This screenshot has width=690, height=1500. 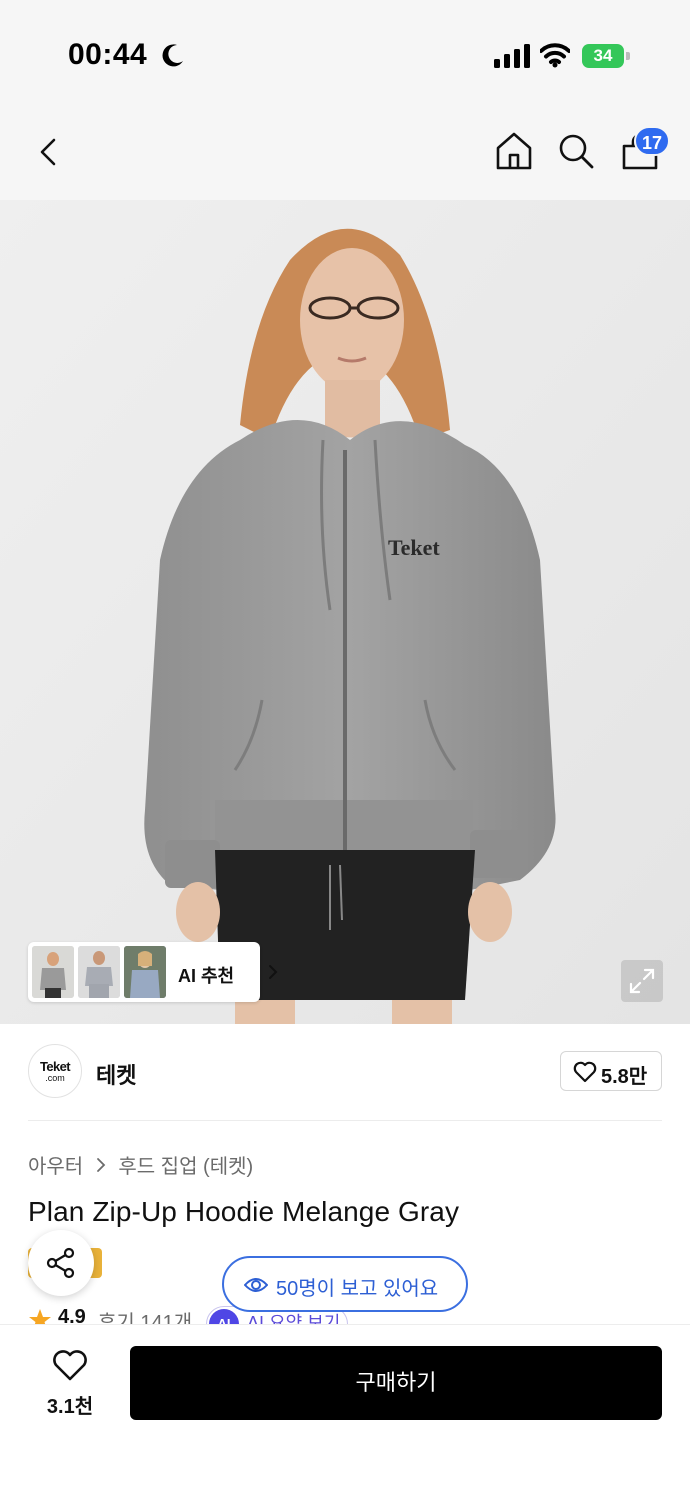 What do you see at coordinates (49, 152) in the screenshot?
I see `back-arrow-icon` at bounding box center [49, 152].